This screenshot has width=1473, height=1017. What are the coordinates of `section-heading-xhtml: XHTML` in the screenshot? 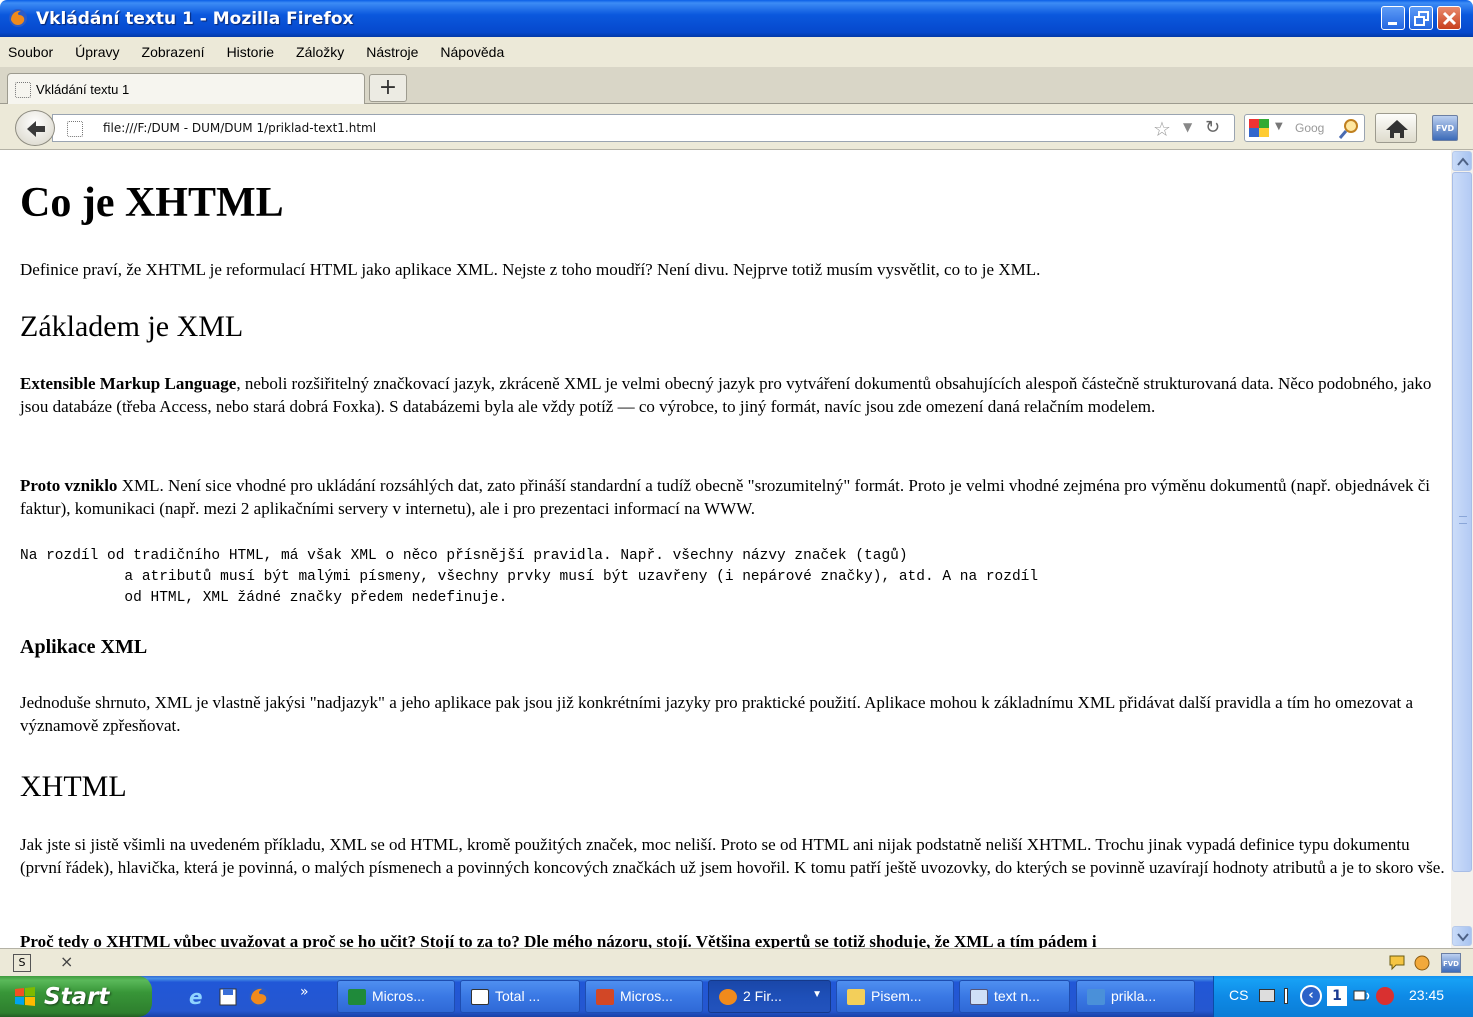 It's located at (73, 786).